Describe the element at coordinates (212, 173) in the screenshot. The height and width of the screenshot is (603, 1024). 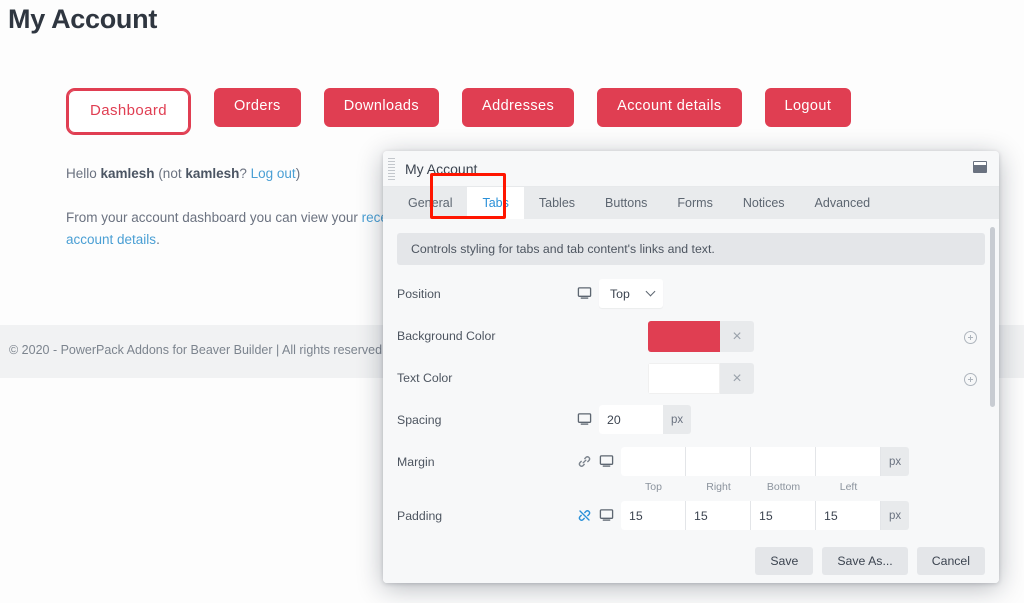
I see `greeting-username-2: kamlesh` at that location.